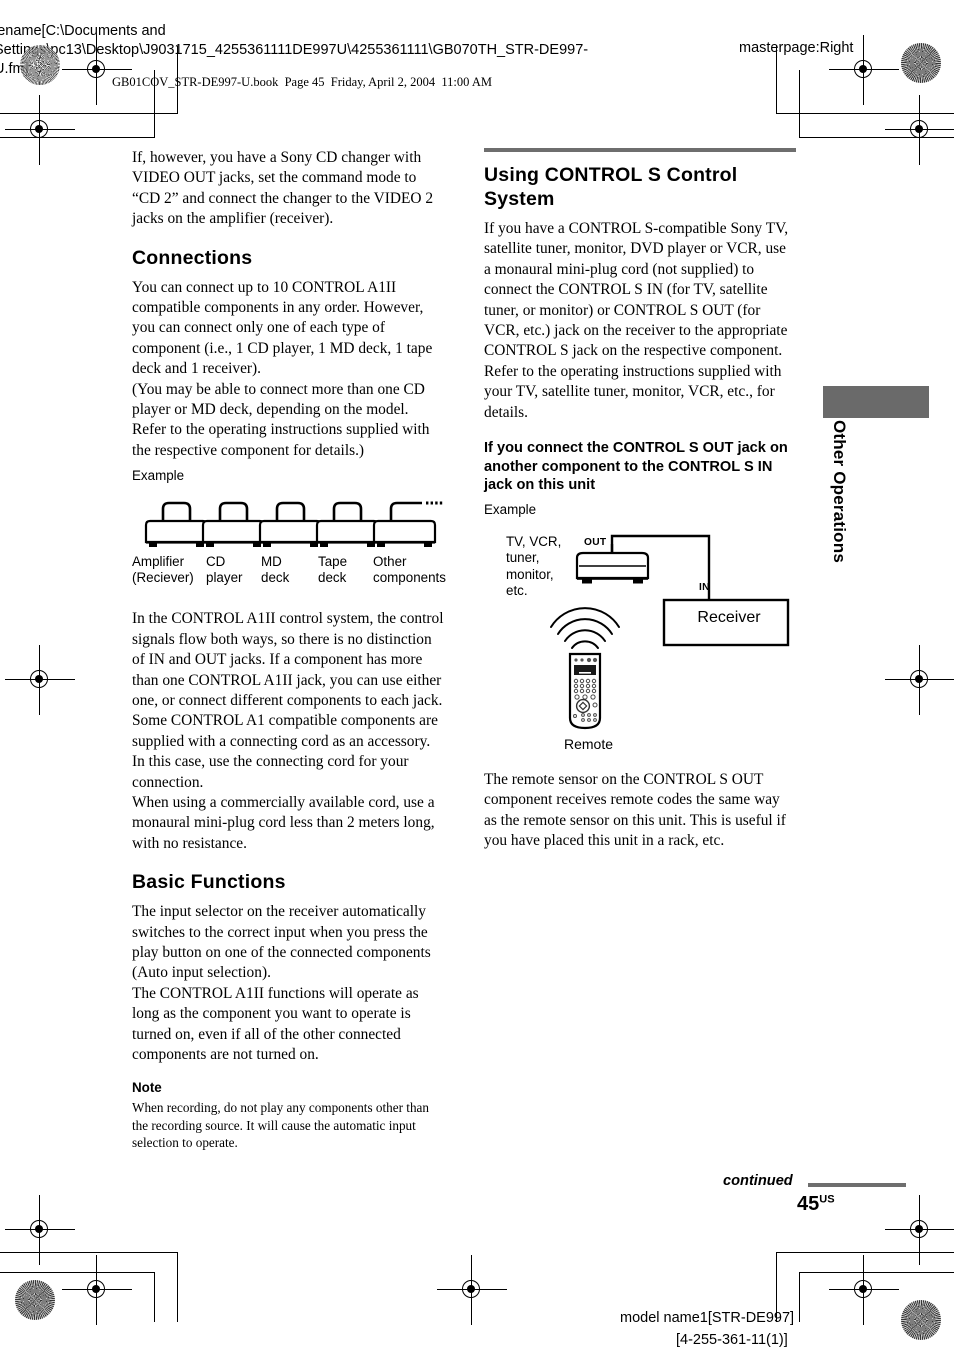 The width and height of the screenshot is (954, 1364). I want to click on chain-label-amplifier: Amplifier (Reciever), so click(163, 569).